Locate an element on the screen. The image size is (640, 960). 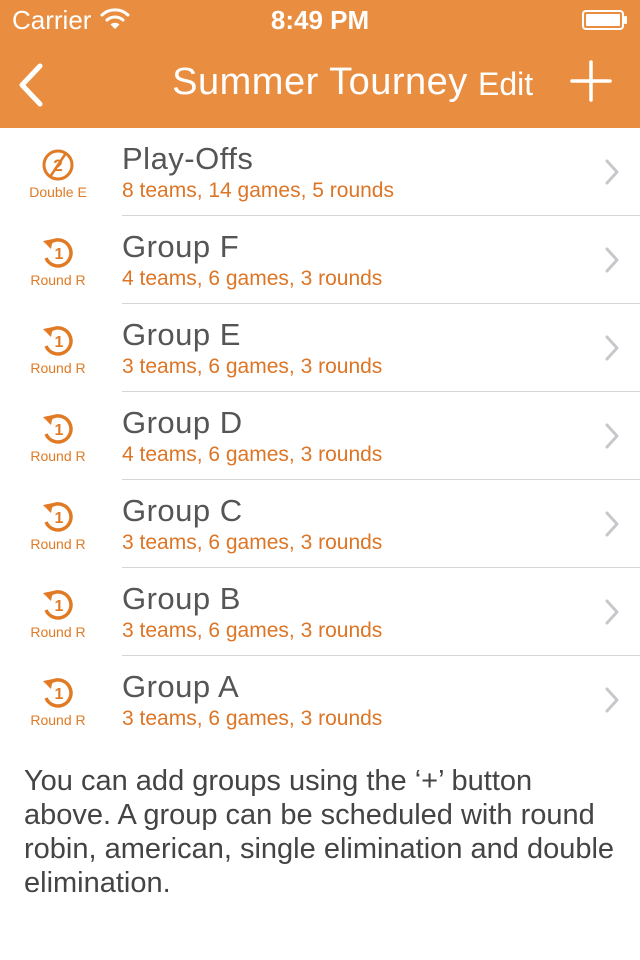
double-elimination-icon: 2 is located at coordinates (58, 165).